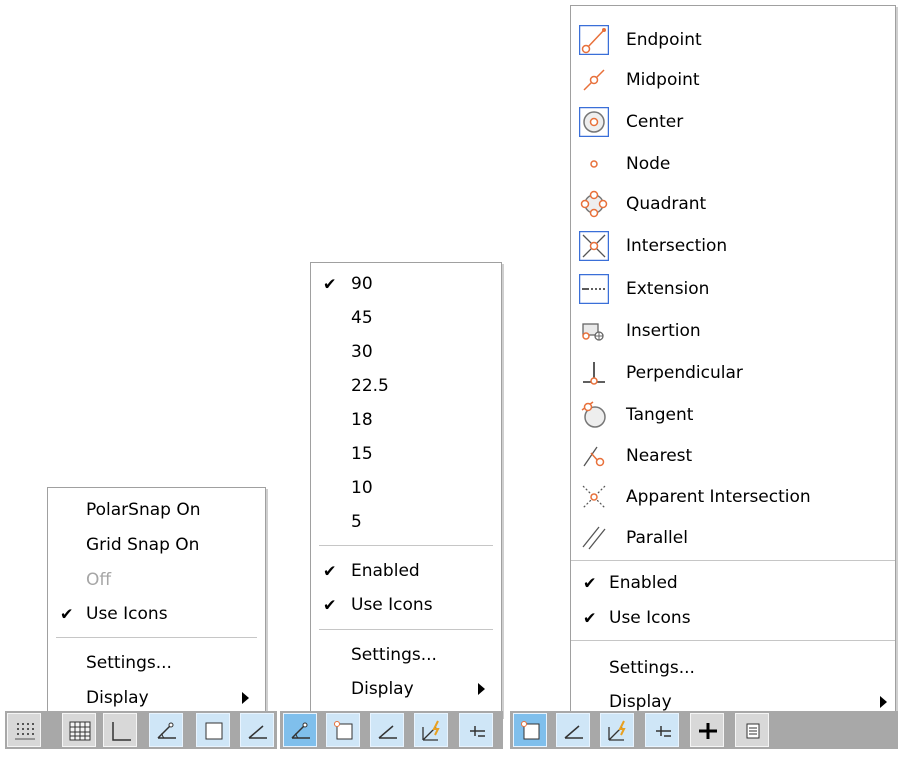 This screenshot has height=759, width=902. I want to click on menu-item-perpendicular: Perpendicular, so click(733, 373).